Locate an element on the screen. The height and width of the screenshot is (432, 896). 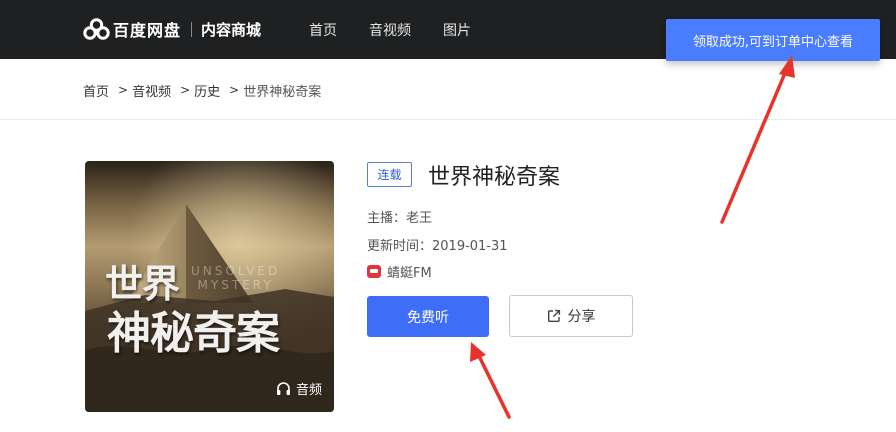
album-host: 主播：老王 is located at coordinates (400, 218).